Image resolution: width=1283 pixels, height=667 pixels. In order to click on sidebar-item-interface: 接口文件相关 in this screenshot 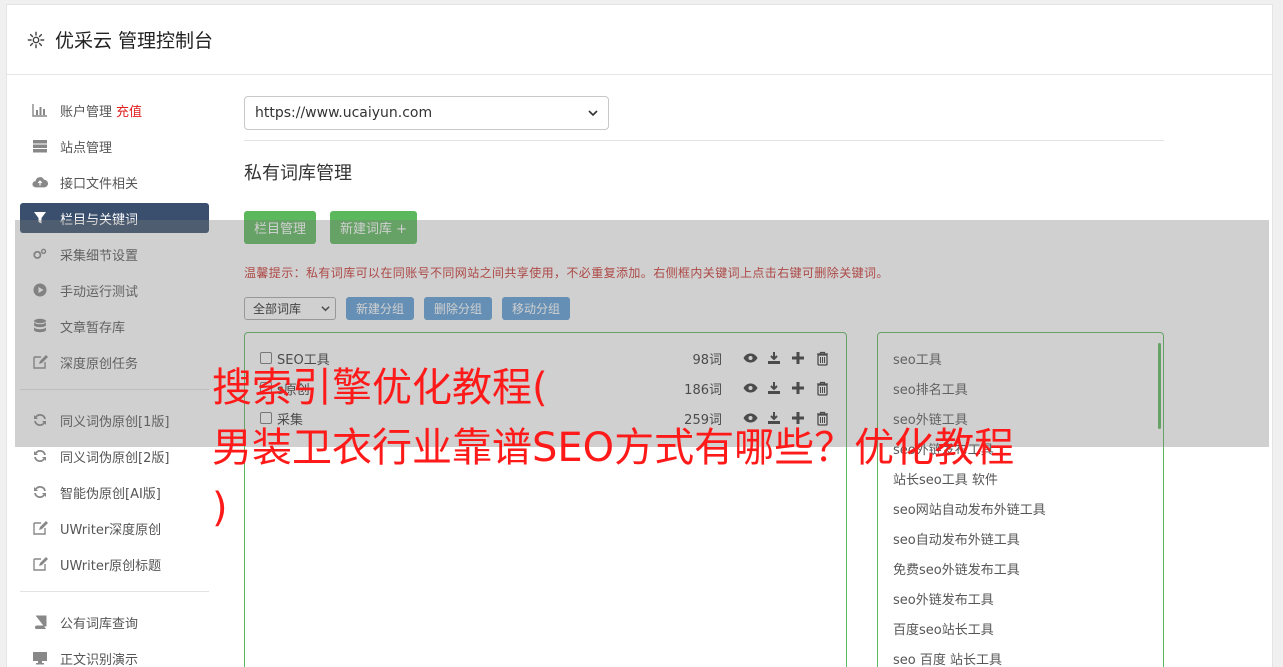, I will do `click(114, 182)`.